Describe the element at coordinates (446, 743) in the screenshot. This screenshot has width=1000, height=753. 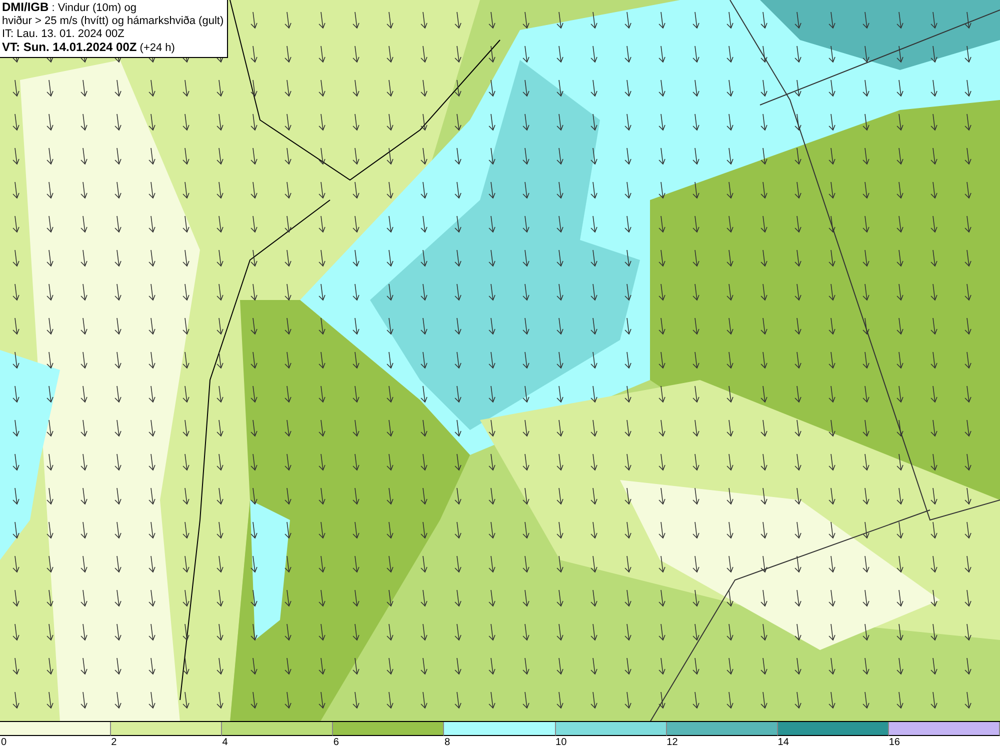
I see `legend-label: 8` at that location.